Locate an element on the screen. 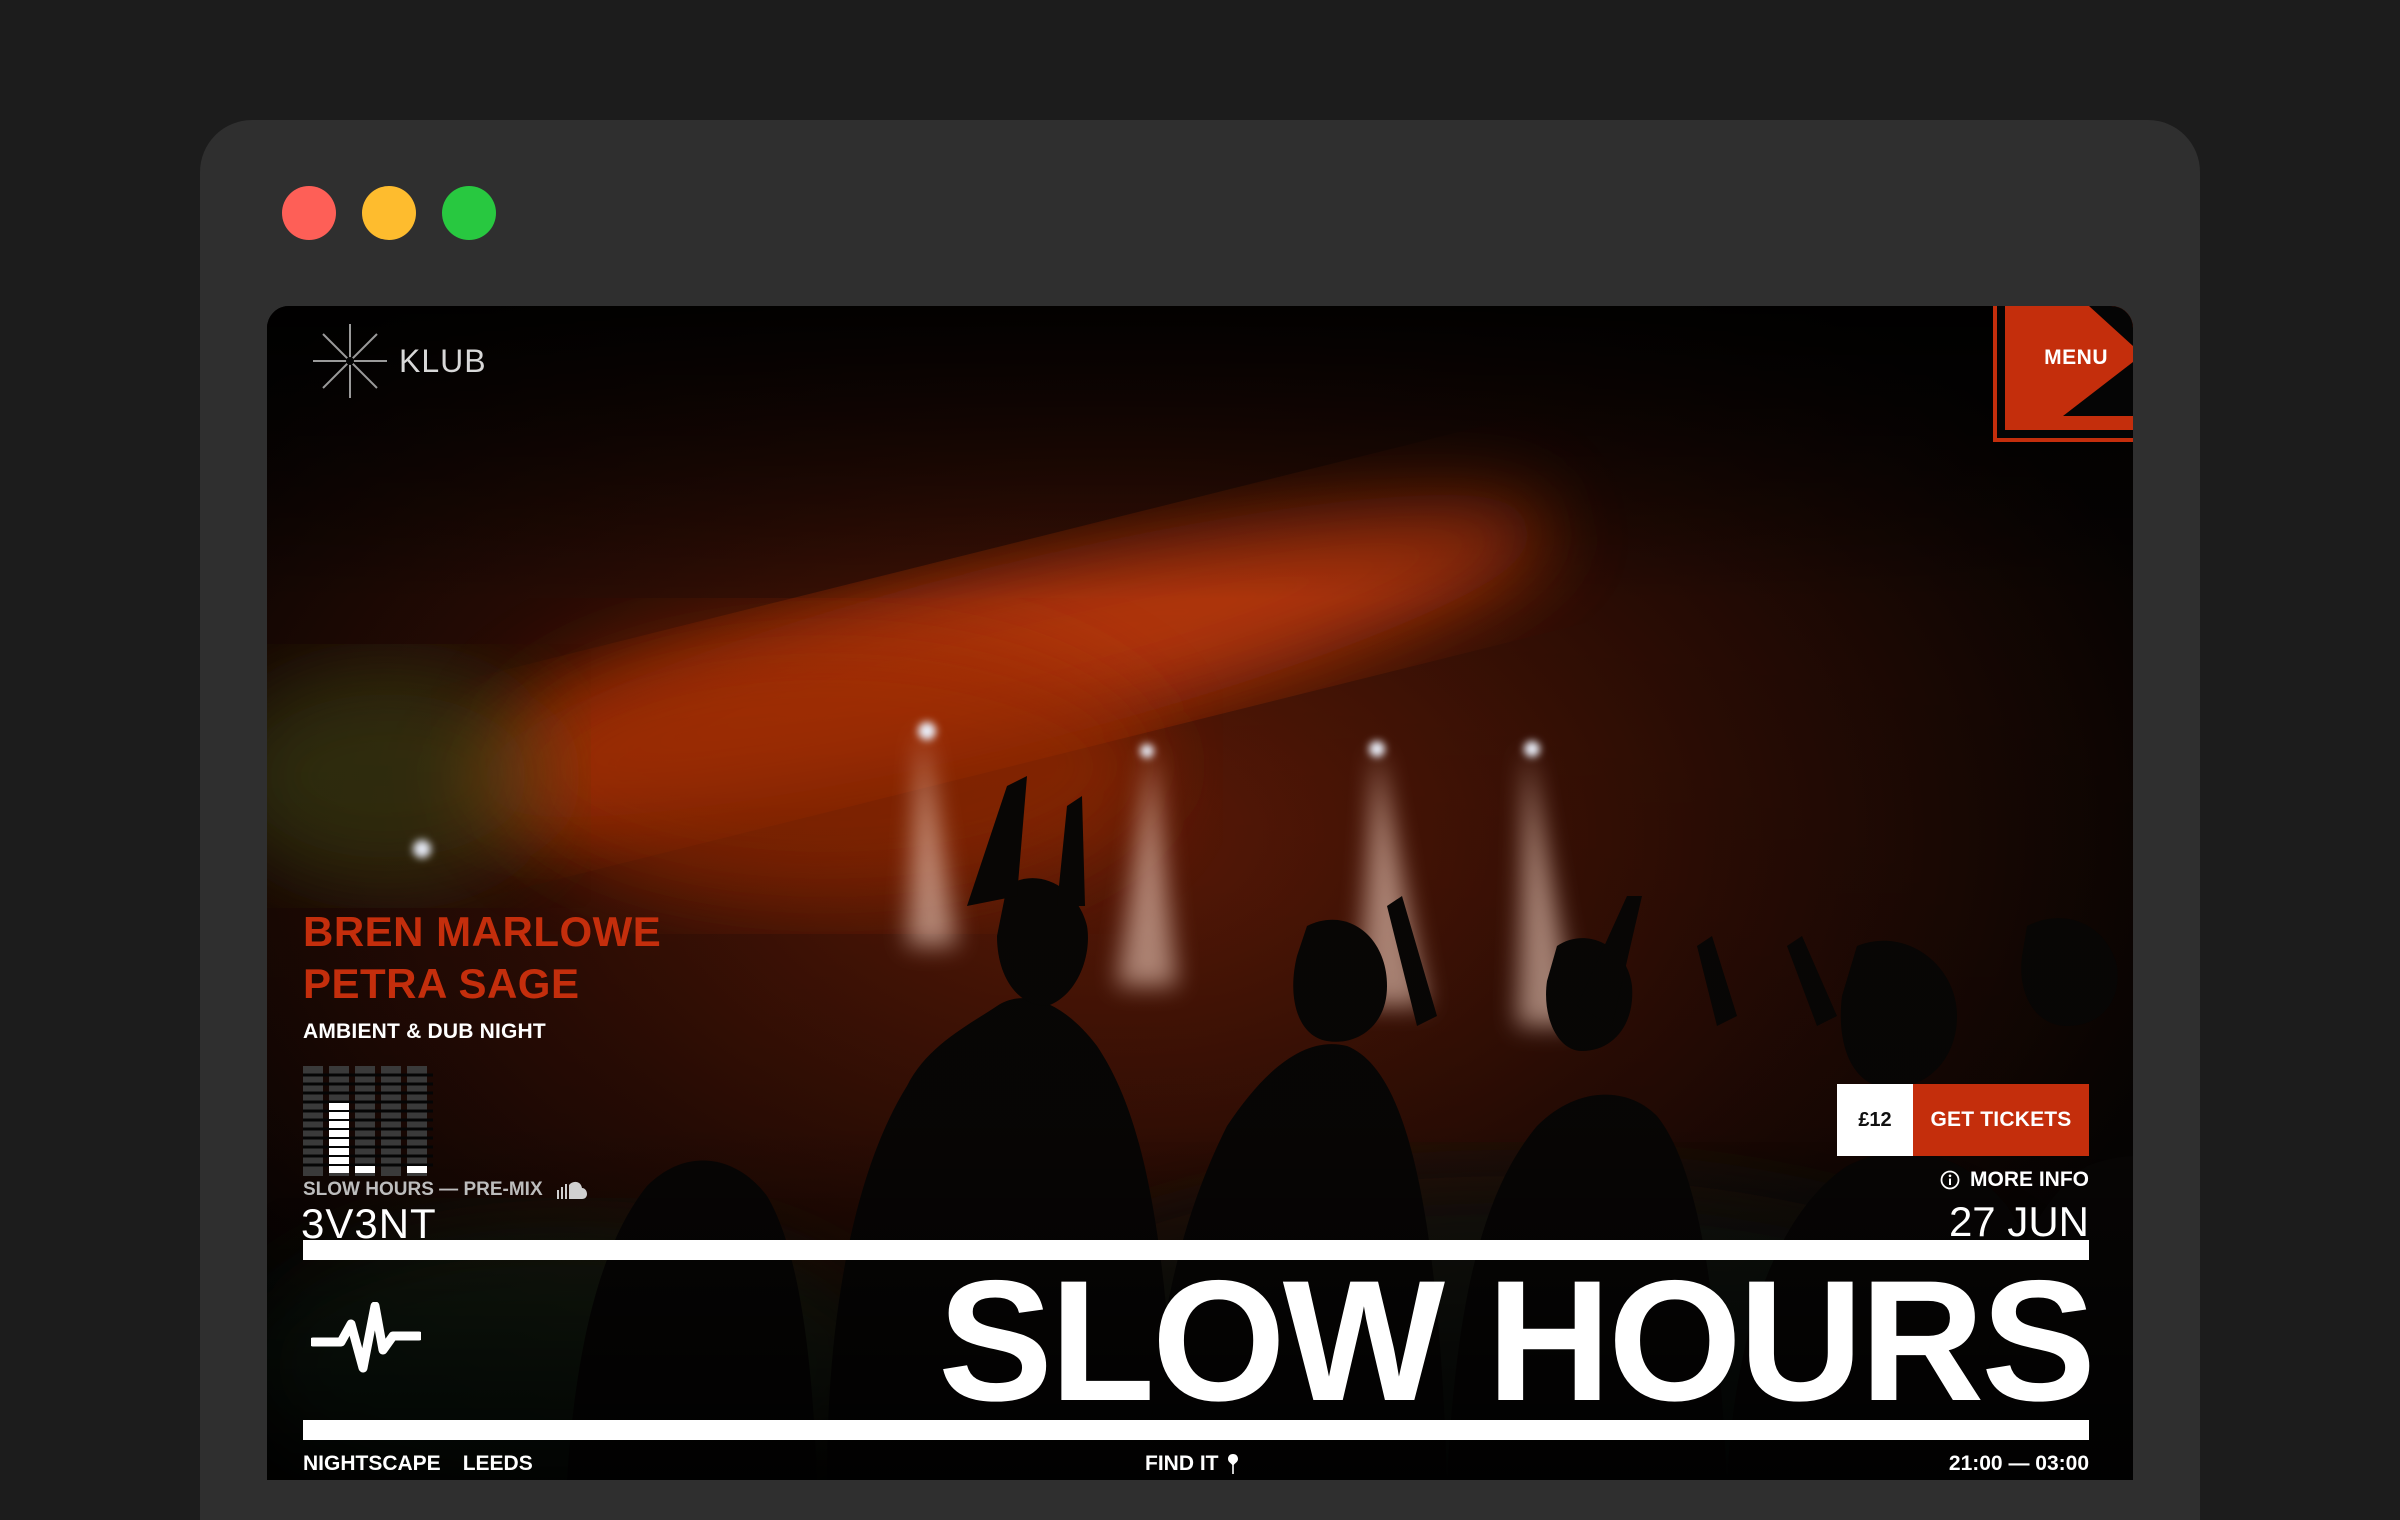 This screenshot has height=1520, width=2400. window-controls is located at coordinates (389, 213).